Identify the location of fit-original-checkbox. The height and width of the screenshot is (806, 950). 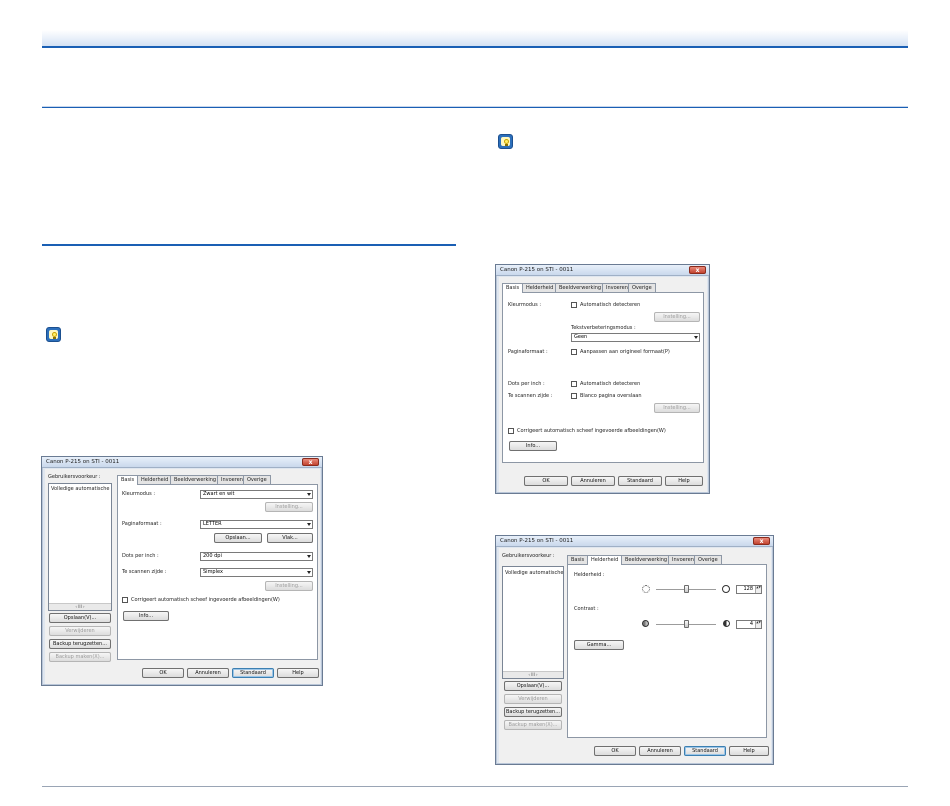
(574, 352).